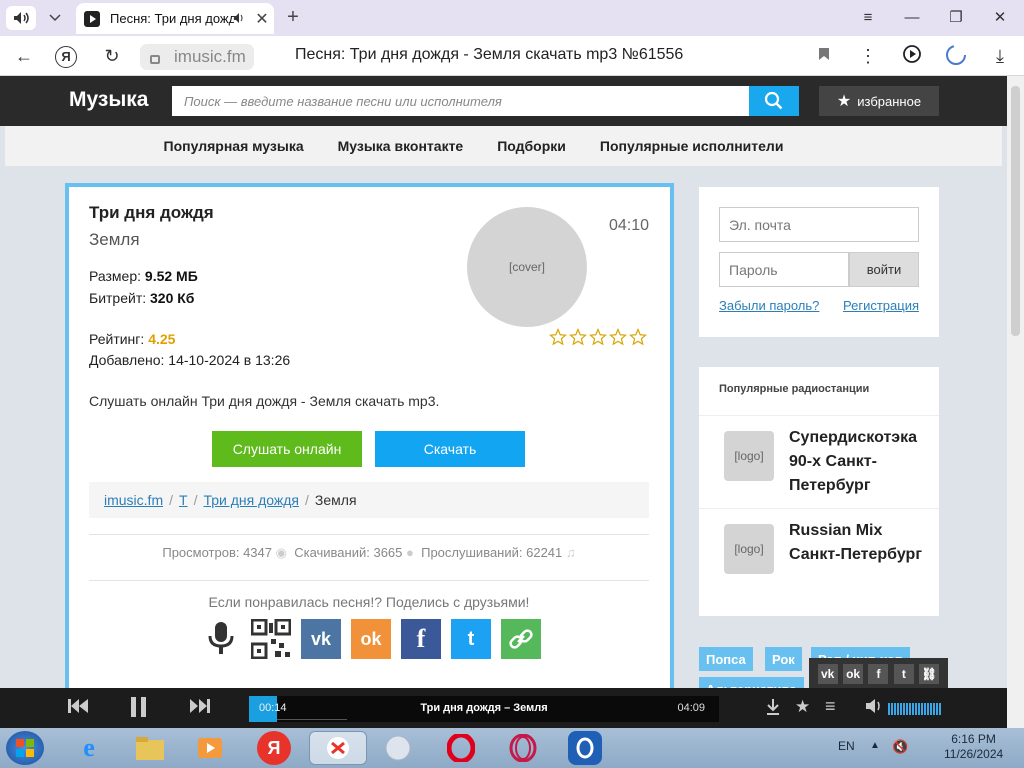 The width and height of the screenshot is (1024, 768). What do you see at coordinates (114, 240) in the screenshot?
I see `song-artist: Земля` at bounding box center [114, 240].